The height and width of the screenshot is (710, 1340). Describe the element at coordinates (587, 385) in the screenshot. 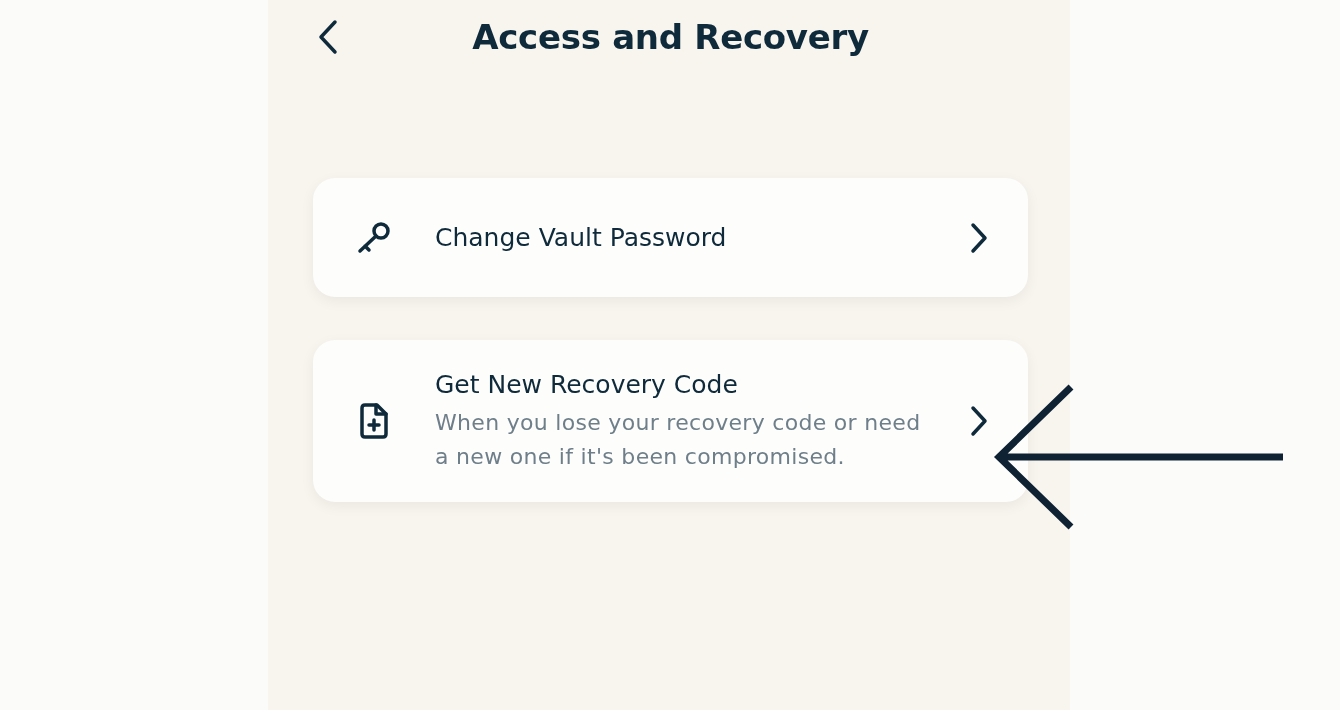

I see `item-title: Get New Recovery Code` at that location.